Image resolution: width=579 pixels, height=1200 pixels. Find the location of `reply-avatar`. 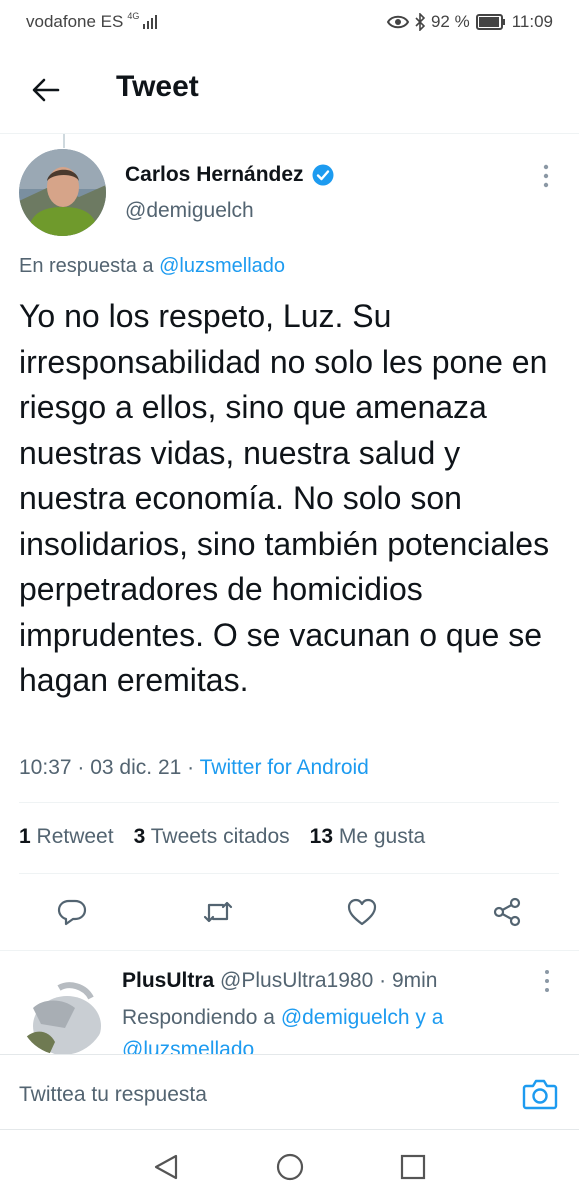

reply-avatar is located at coordinates (62, 1011).